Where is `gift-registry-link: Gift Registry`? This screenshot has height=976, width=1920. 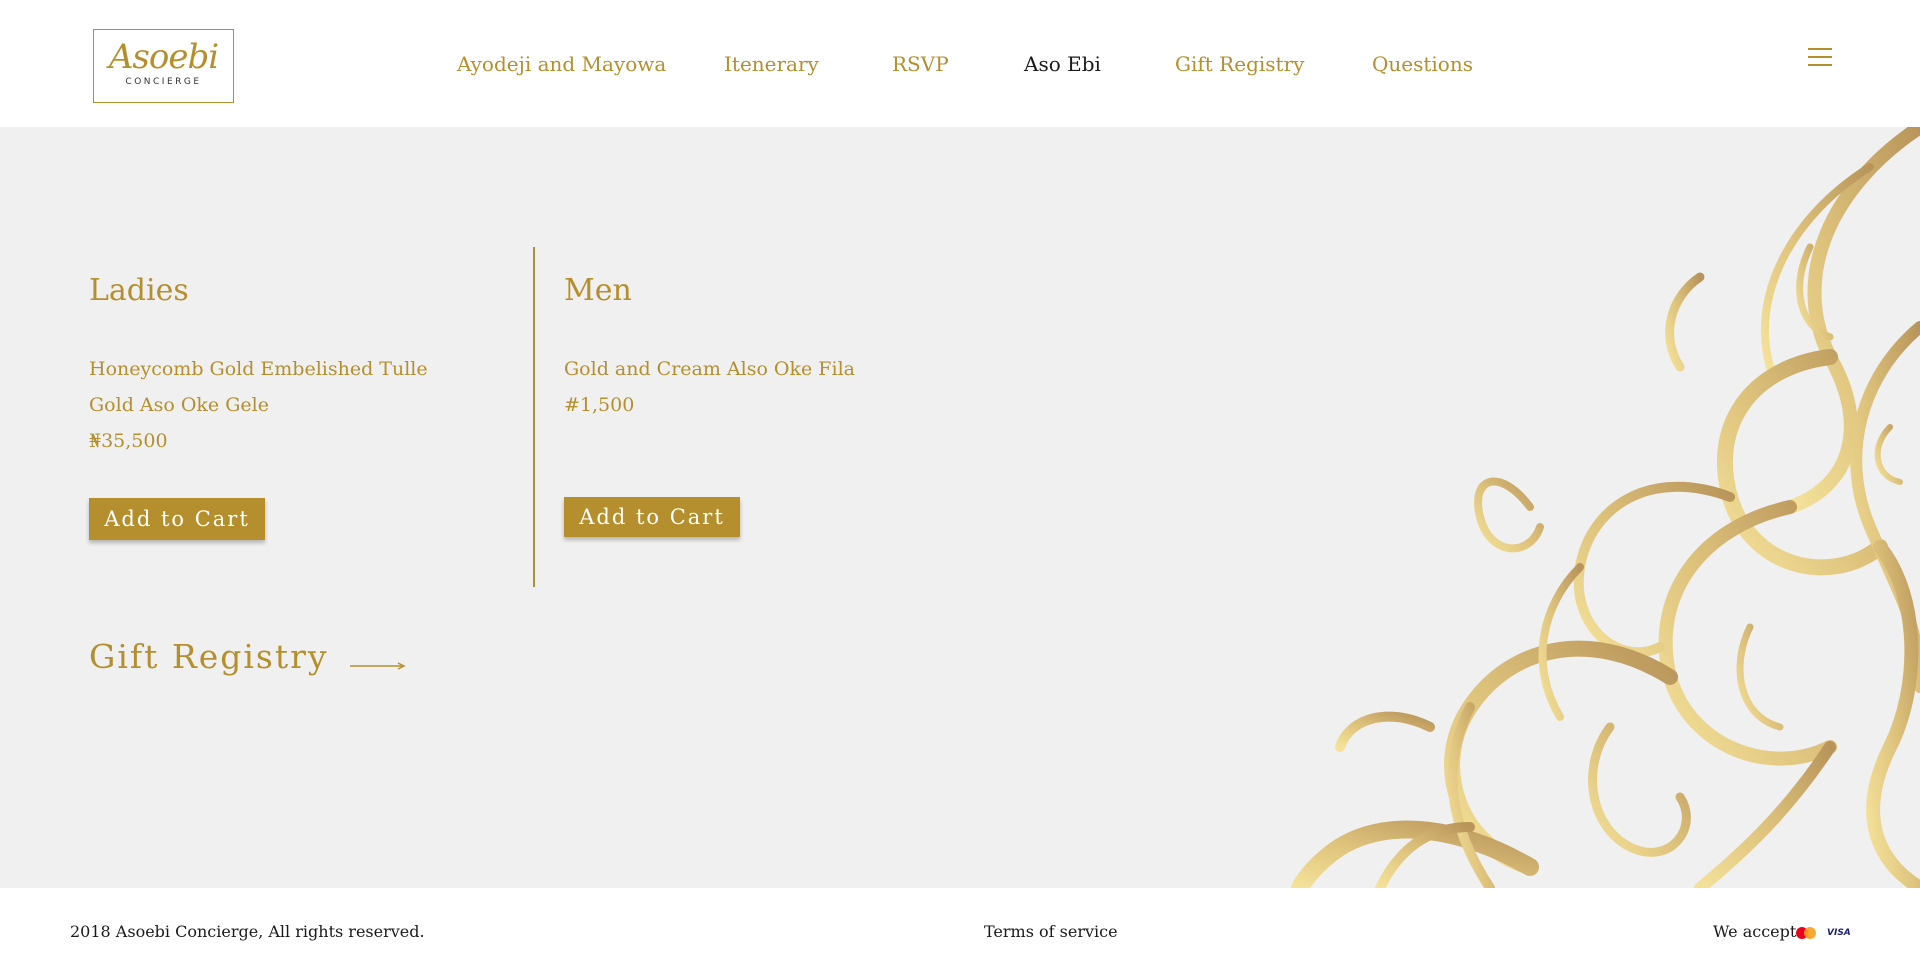
gift-registry-link: Gift Registry is located at coordinates (247, 662).